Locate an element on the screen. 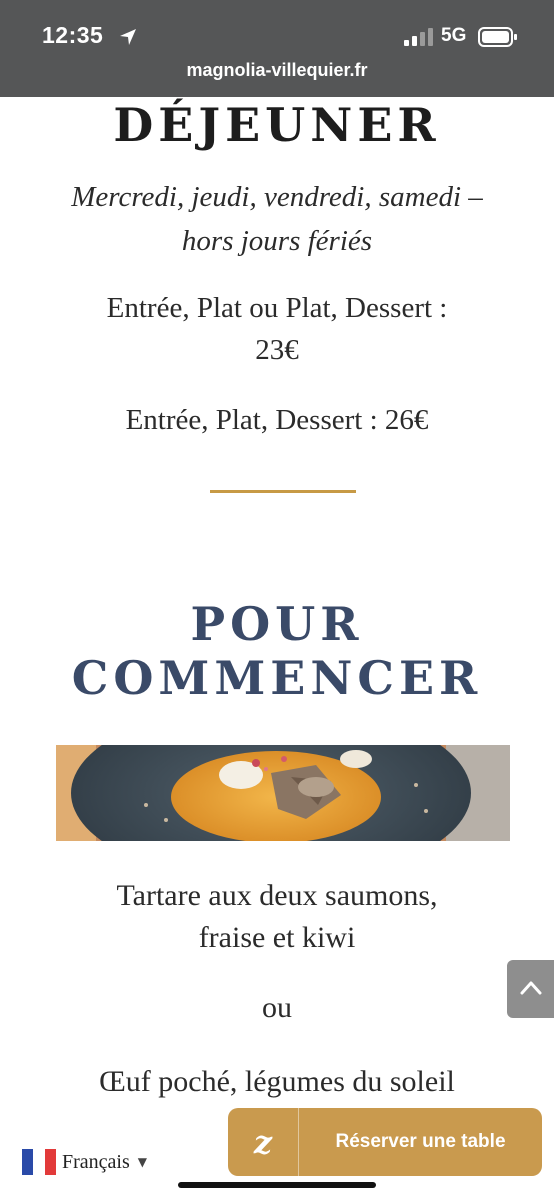 The height and width of the screenshot is (1200, 554). home-indicator is located at coordinates (277, 1185).